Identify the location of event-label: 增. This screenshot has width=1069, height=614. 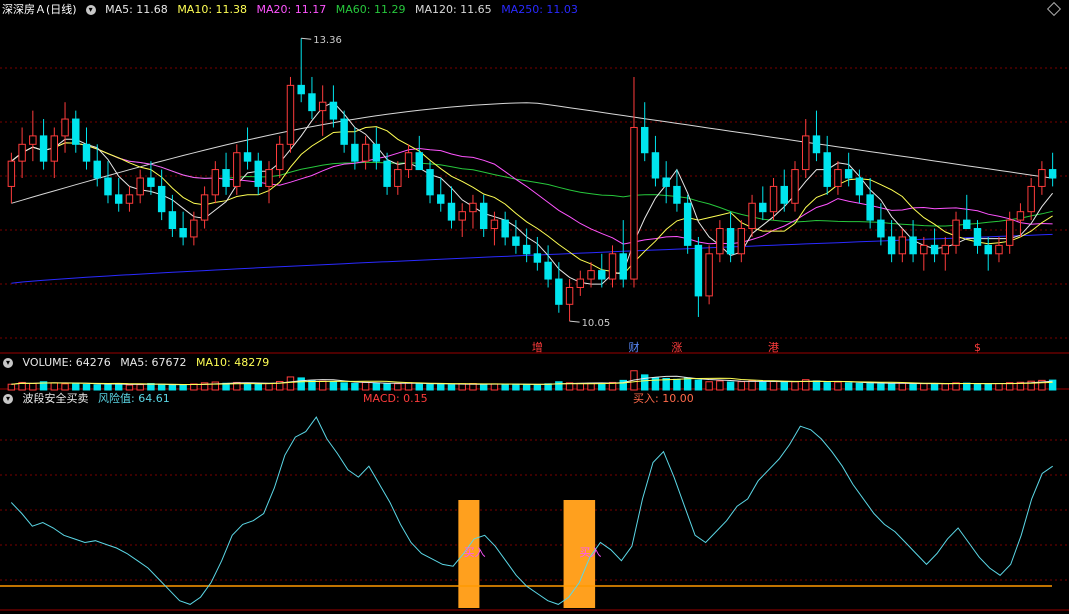
(537, 347).